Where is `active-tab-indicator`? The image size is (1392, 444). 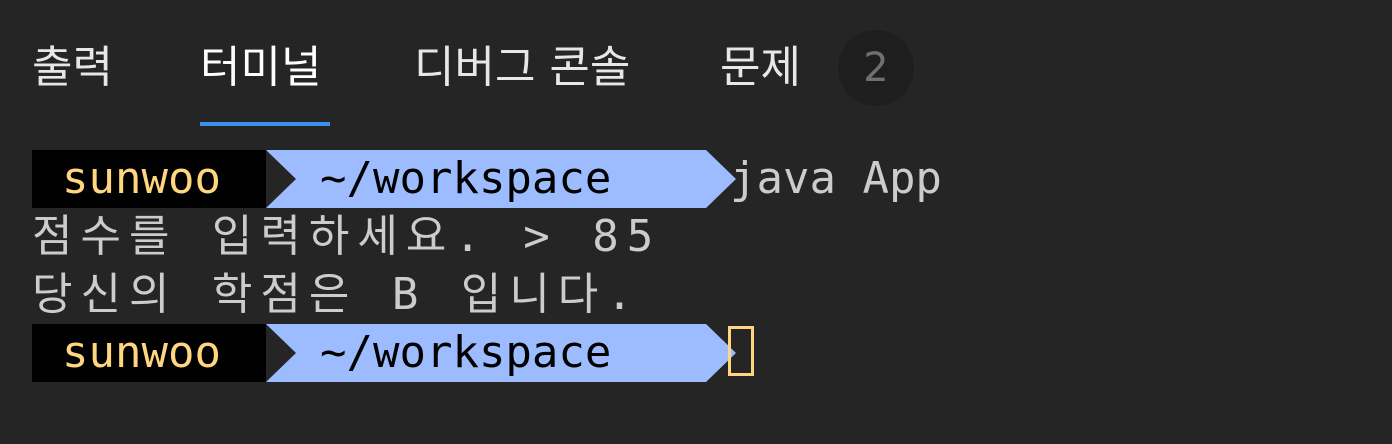 active-tab-indicator is located at coordinates (265, 124).